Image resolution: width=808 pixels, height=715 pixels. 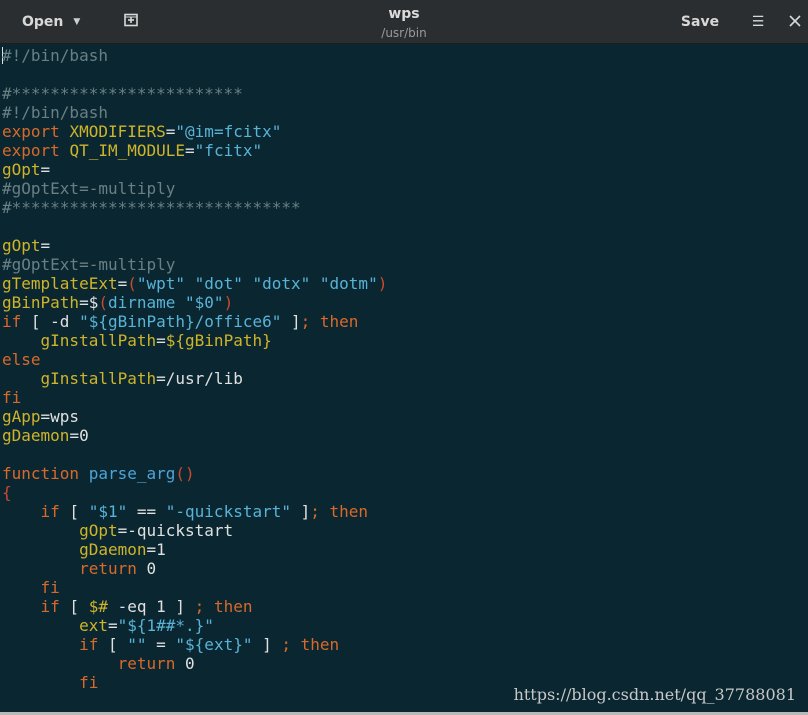 What do you see at coordinates (41, 302) in the screenshot?
I see `code-token: gBinPath` at bounding box center [41, 302].